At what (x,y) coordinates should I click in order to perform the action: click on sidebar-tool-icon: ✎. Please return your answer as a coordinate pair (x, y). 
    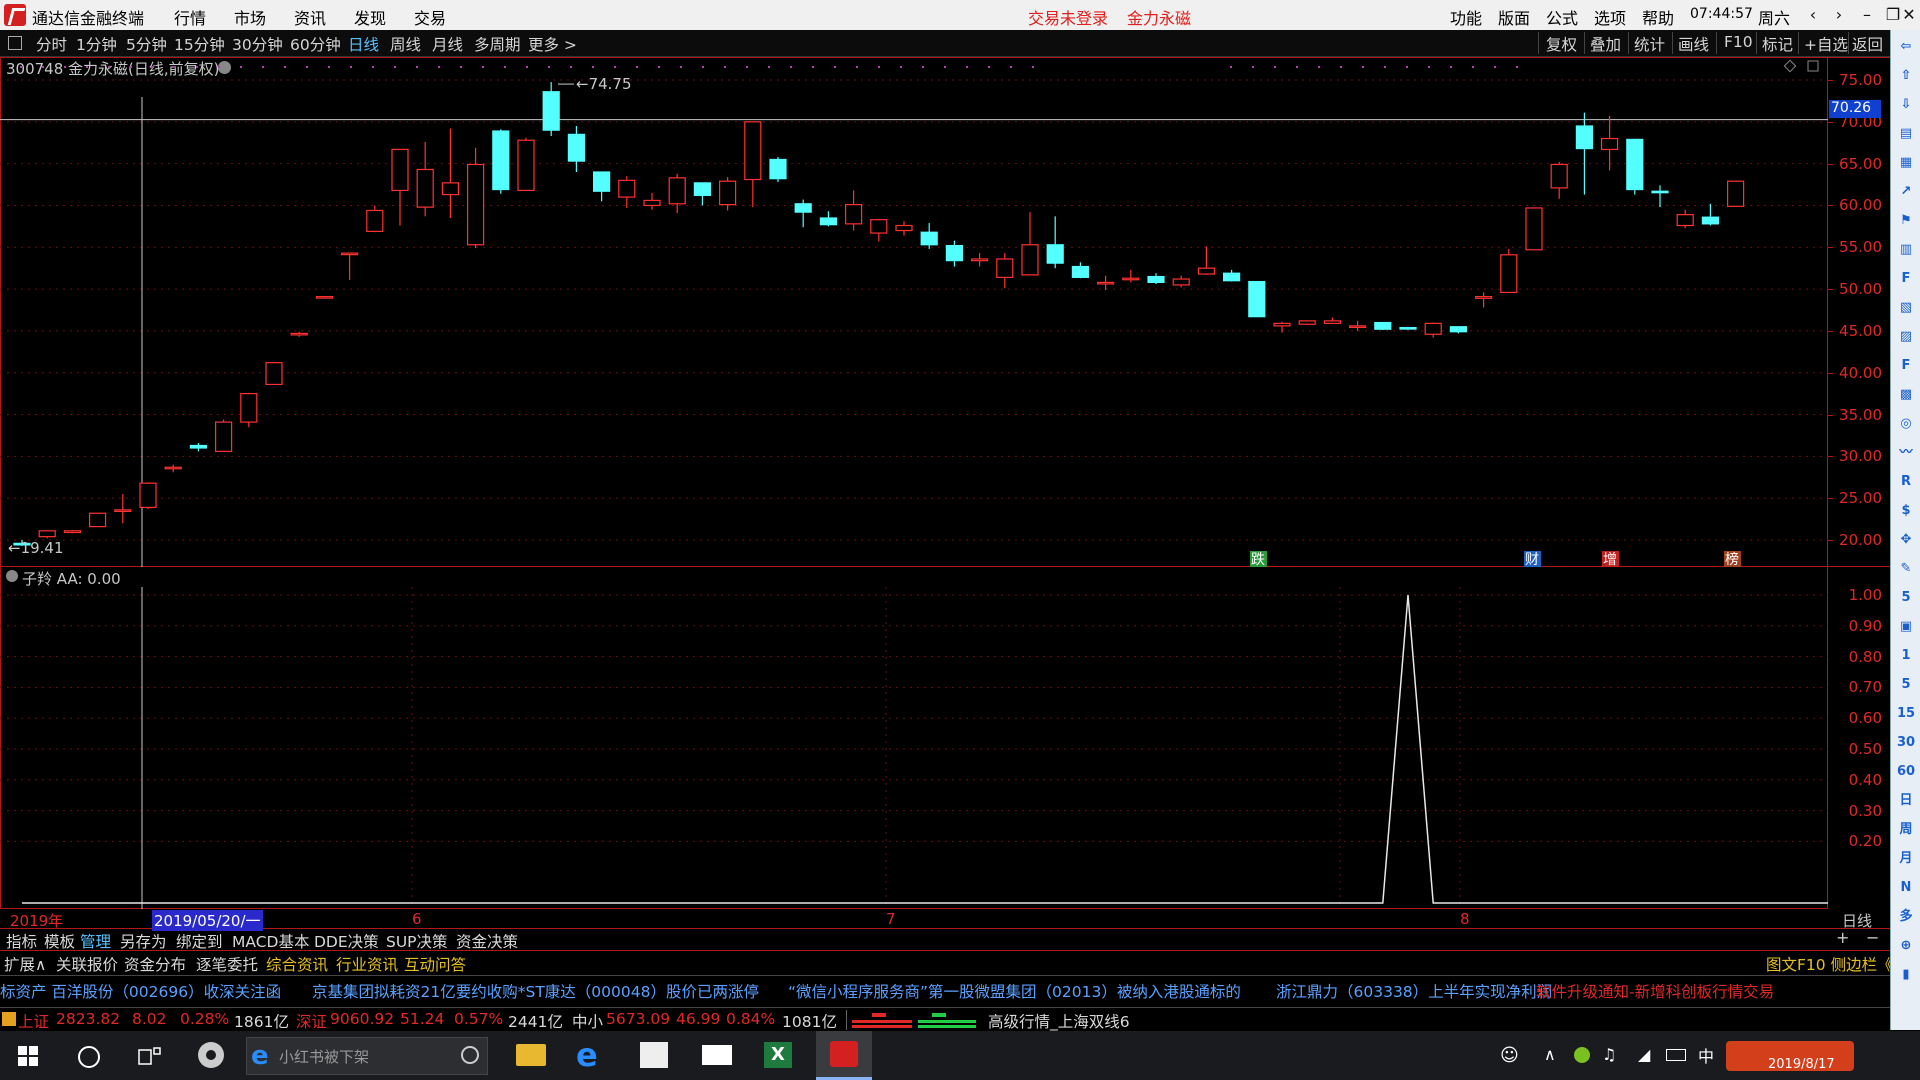
    Looking at the image, I should click on (1906, 569).